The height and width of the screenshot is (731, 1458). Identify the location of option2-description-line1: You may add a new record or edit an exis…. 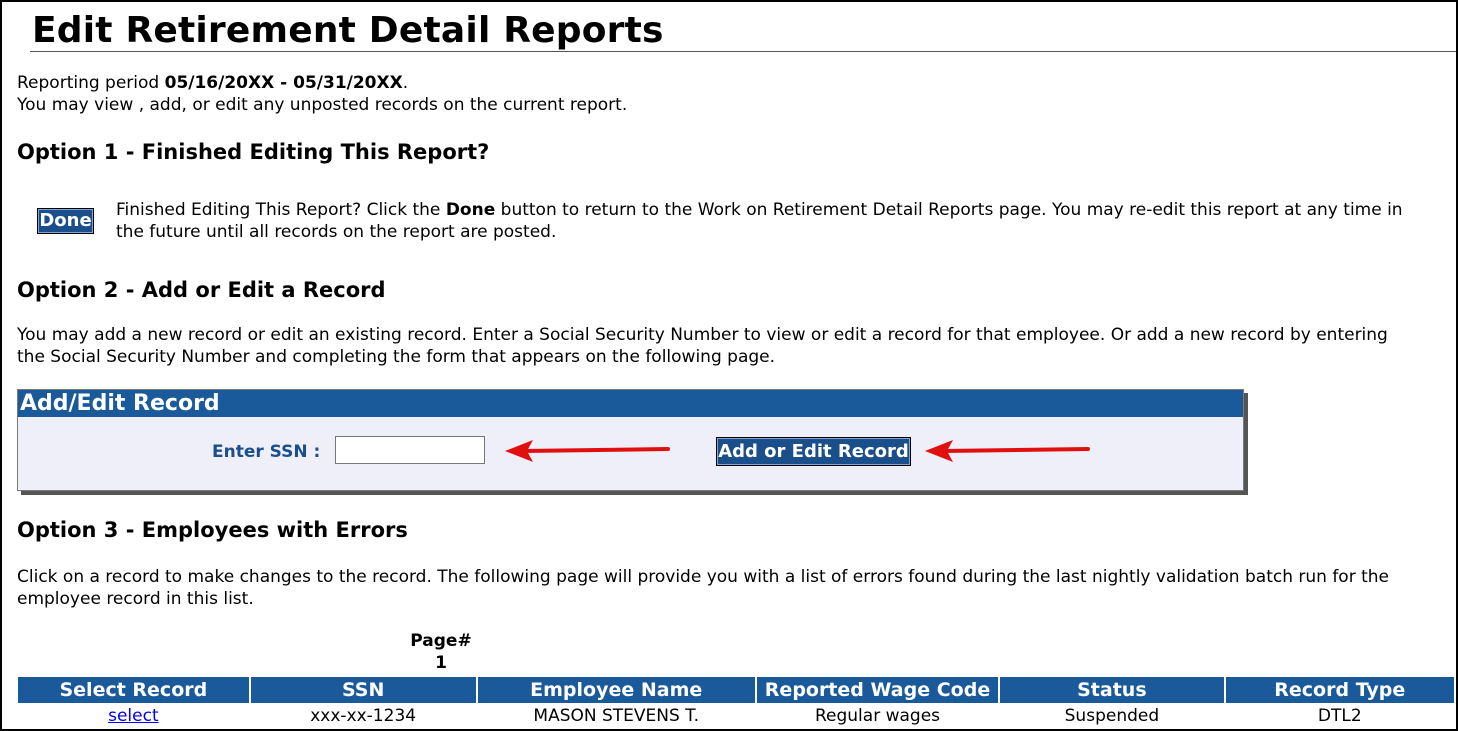
(702, 335).